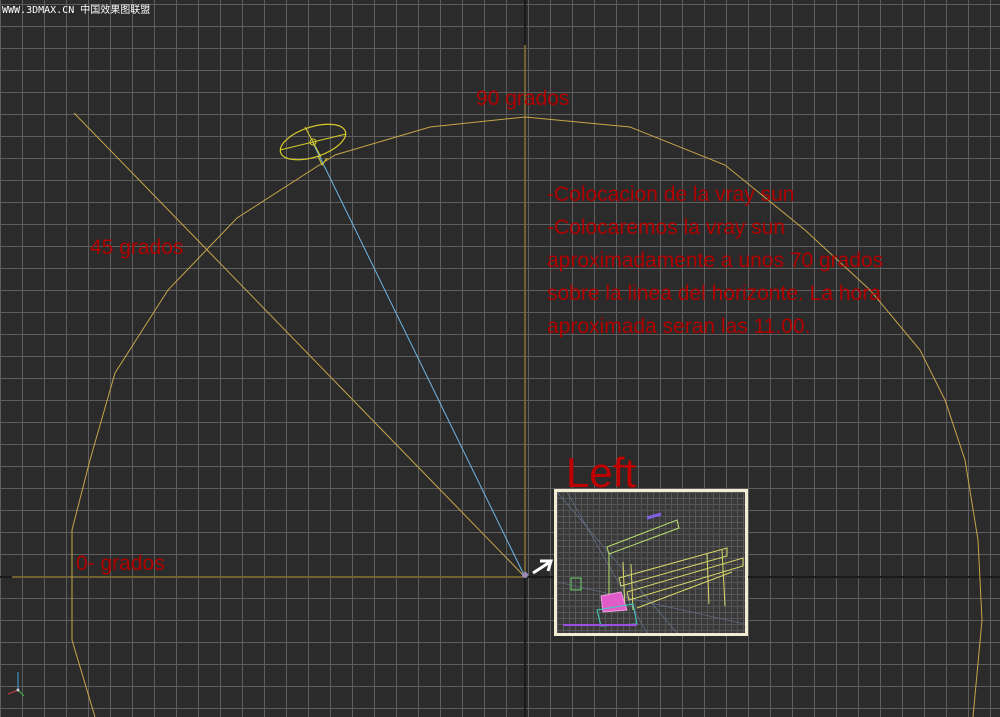  I want to click on note-line: aproximada seran las 11.00., so click(679, 326).